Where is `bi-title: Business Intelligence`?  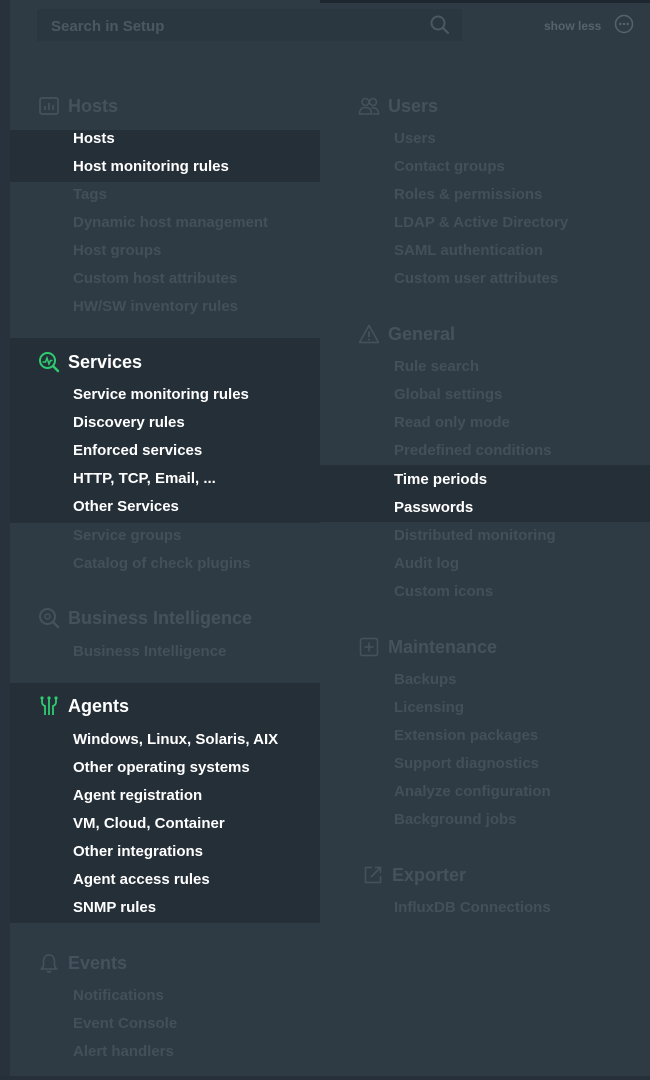 bi-title: Business Intelligence is located at coordinates (160, 617).